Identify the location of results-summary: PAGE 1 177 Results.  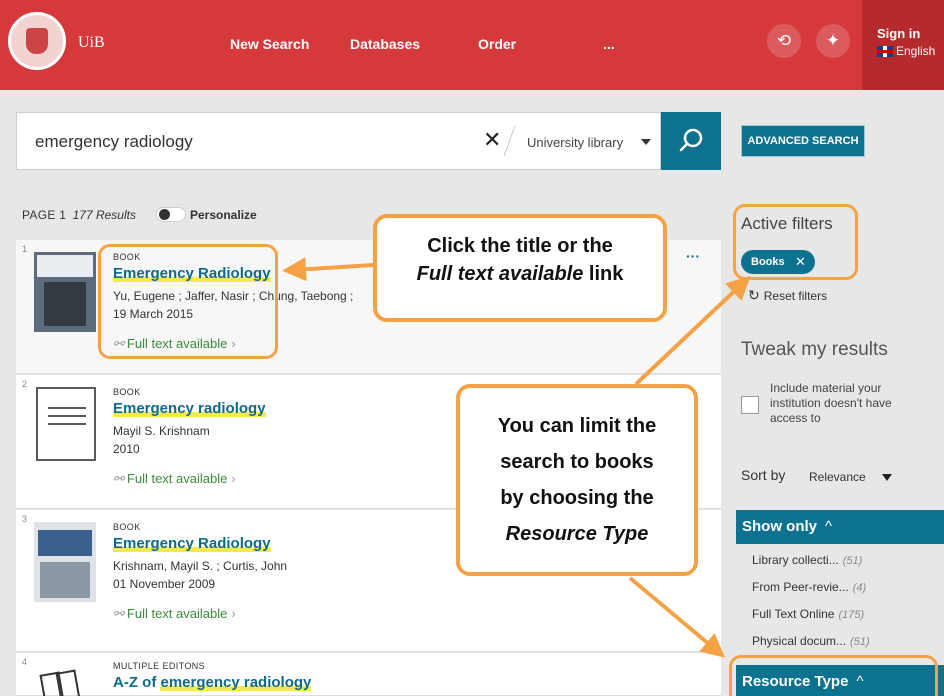
(79, 215).